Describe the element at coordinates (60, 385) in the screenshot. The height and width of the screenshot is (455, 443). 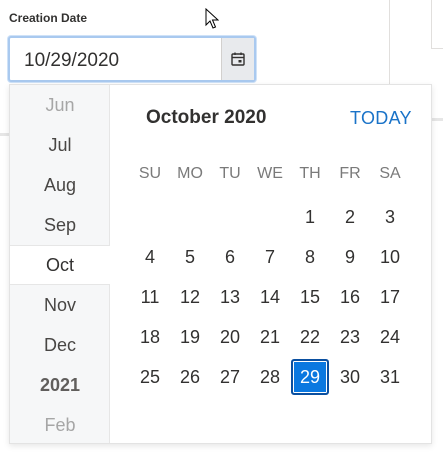
I see `year-item: 2021` at that location.